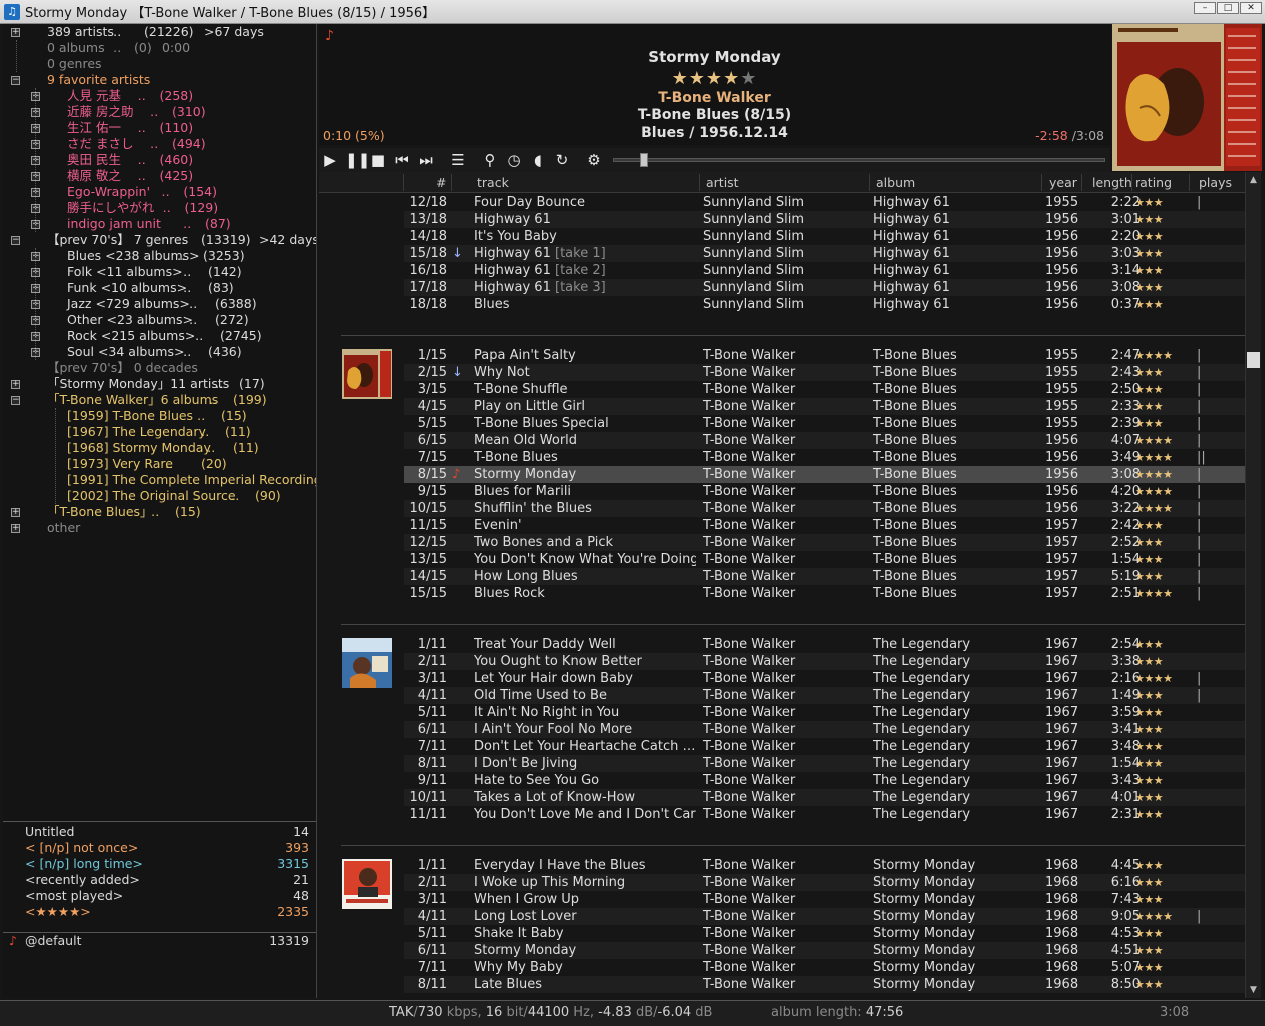  What do you see at coordinates (562, 160) in the screenshot?
I see `repeat-icon: ↻` at bounding box center [562, 160].